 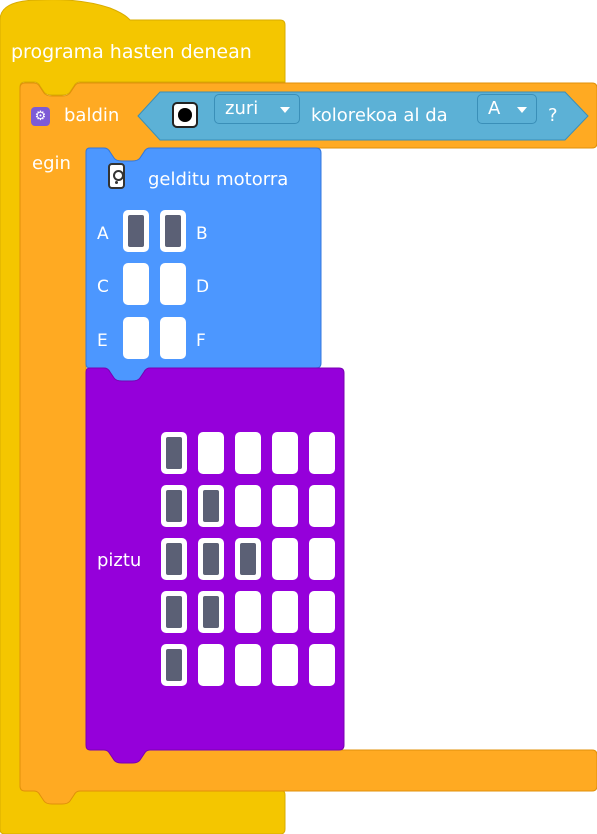 I want to click on sensor-suffix: ?, so click(x=553, y=115).